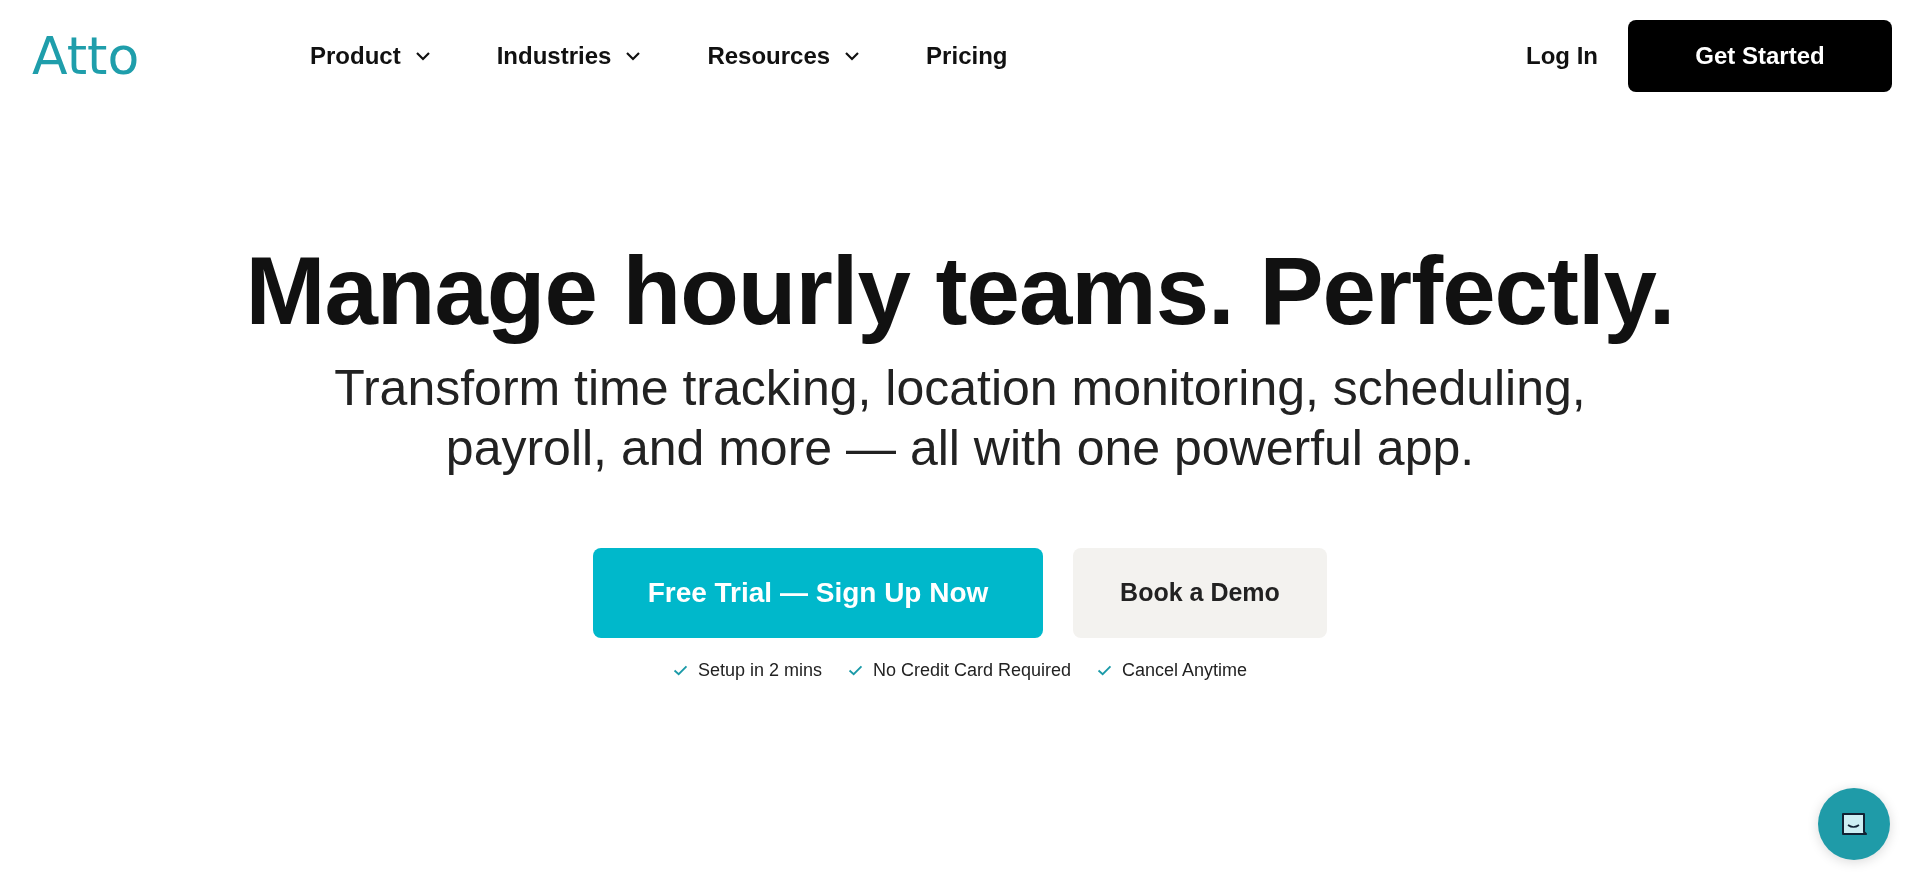 The height and width of the screenshot is (889, 1920). I want to click on nav-link: Industries, so click(569, 56).